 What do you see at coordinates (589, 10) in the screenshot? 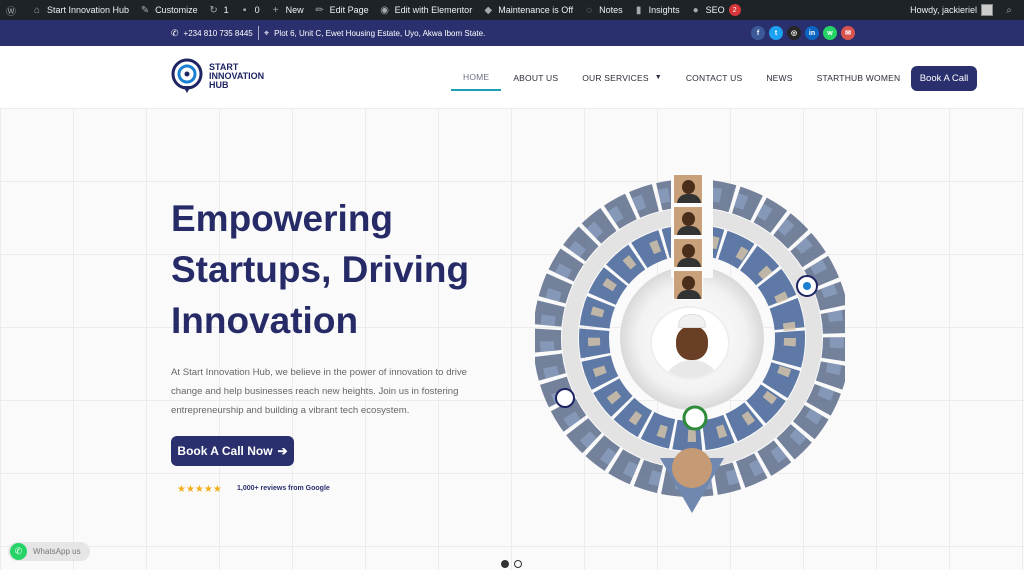
I see `speech-bubble-icon: ◌` at bounding box center [589, 10].